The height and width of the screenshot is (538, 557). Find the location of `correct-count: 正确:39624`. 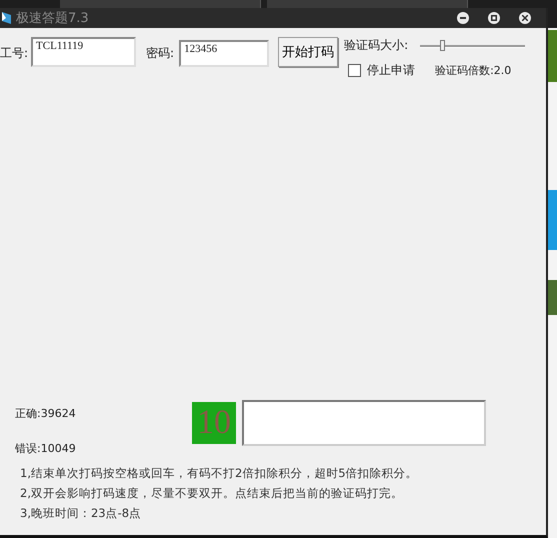

correct-count: 正确:39624 is located at coordinates (46, 413).